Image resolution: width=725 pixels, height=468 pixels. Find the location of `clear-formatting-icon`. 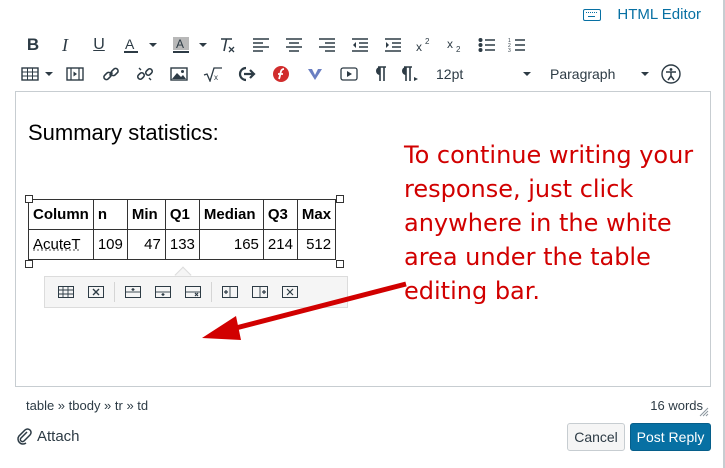

clear-formatting-icon is located at coordinates (228, 45).